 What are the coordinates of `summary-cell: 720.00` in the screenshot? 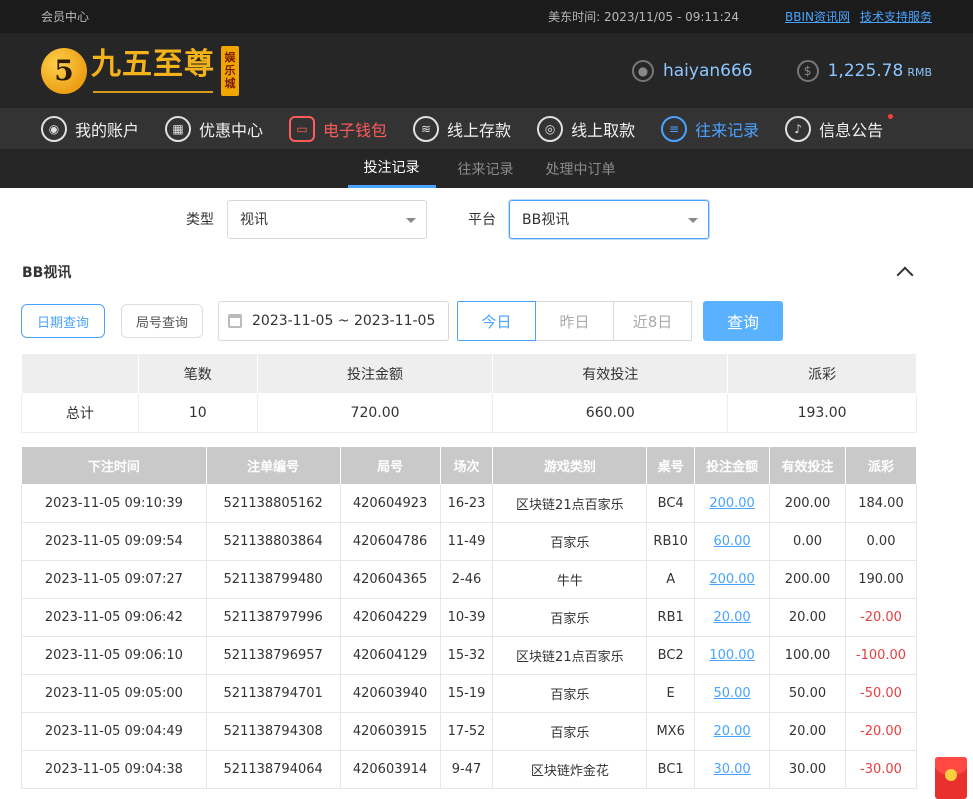 It's located at (375, 413).